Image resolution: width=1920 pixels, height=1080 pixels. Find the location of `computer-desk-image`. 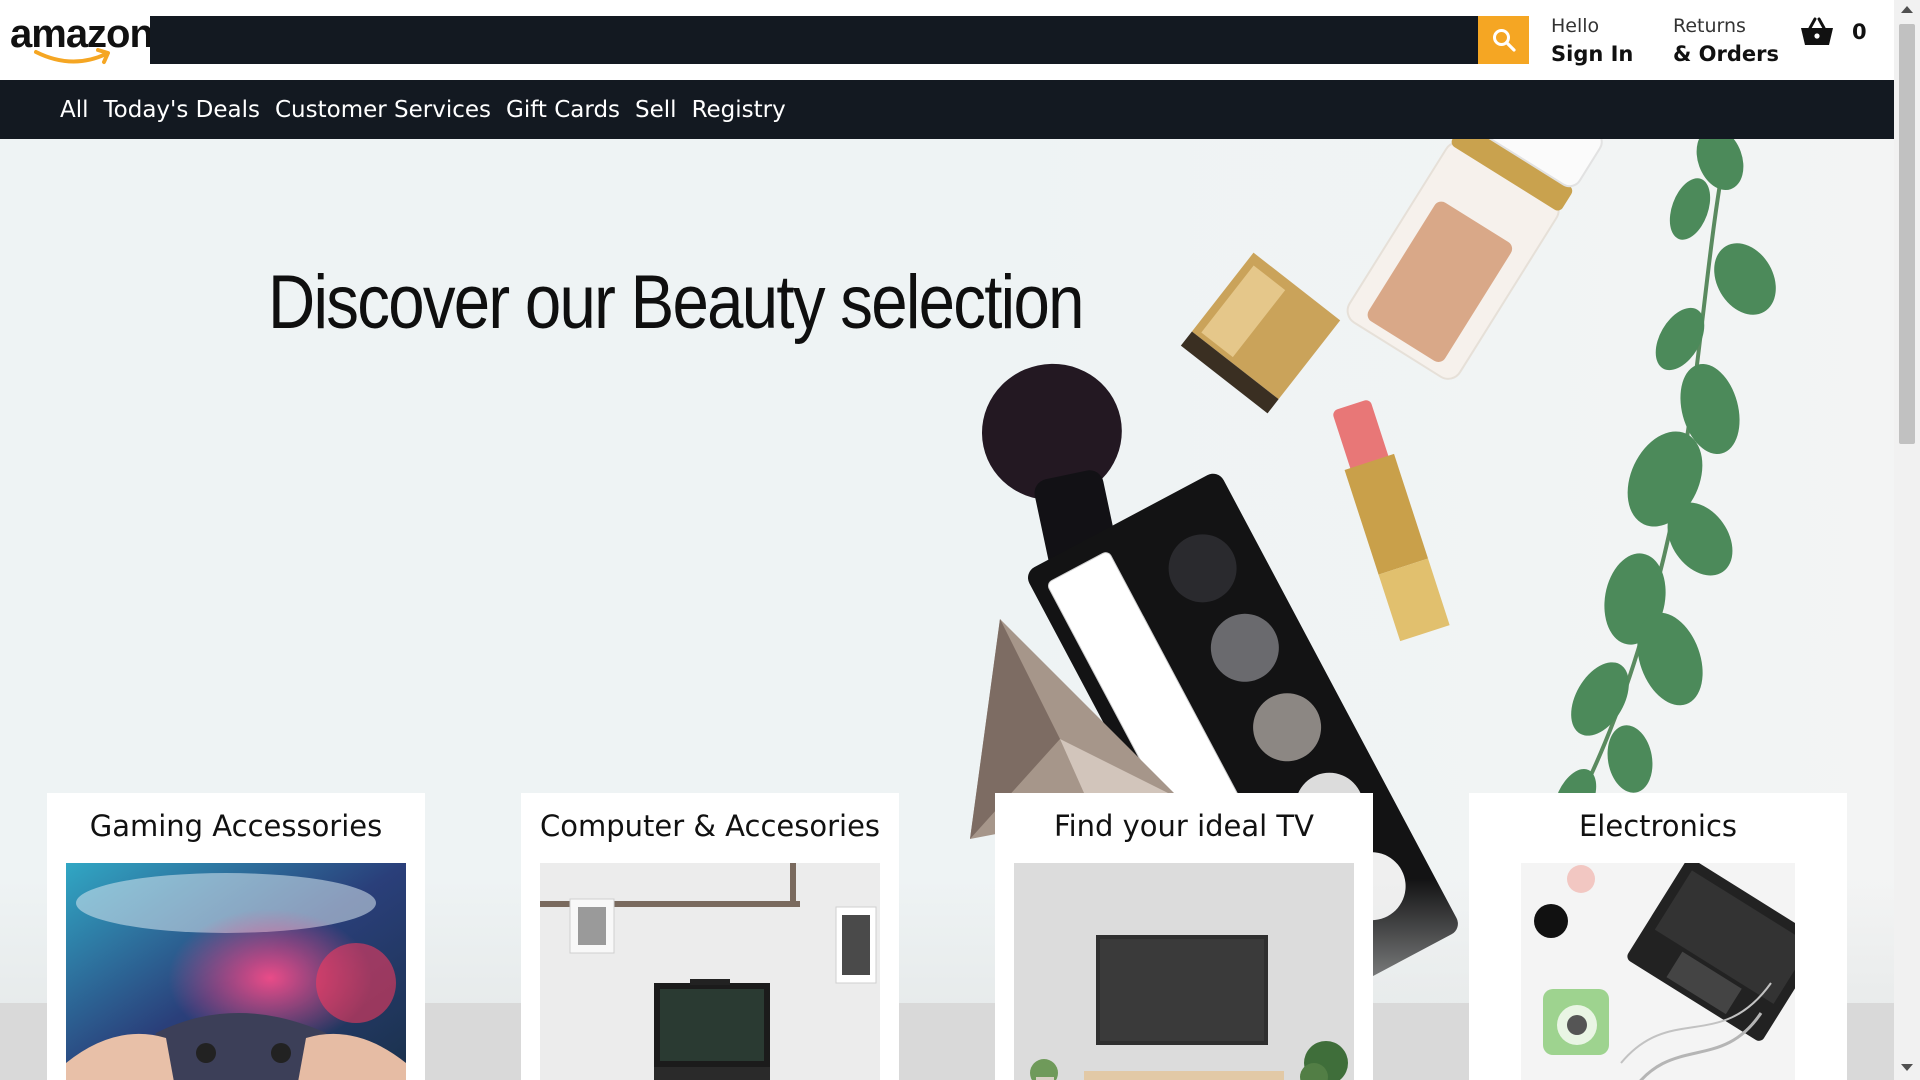

computer-desk-image is located at coordinates (710, 971).